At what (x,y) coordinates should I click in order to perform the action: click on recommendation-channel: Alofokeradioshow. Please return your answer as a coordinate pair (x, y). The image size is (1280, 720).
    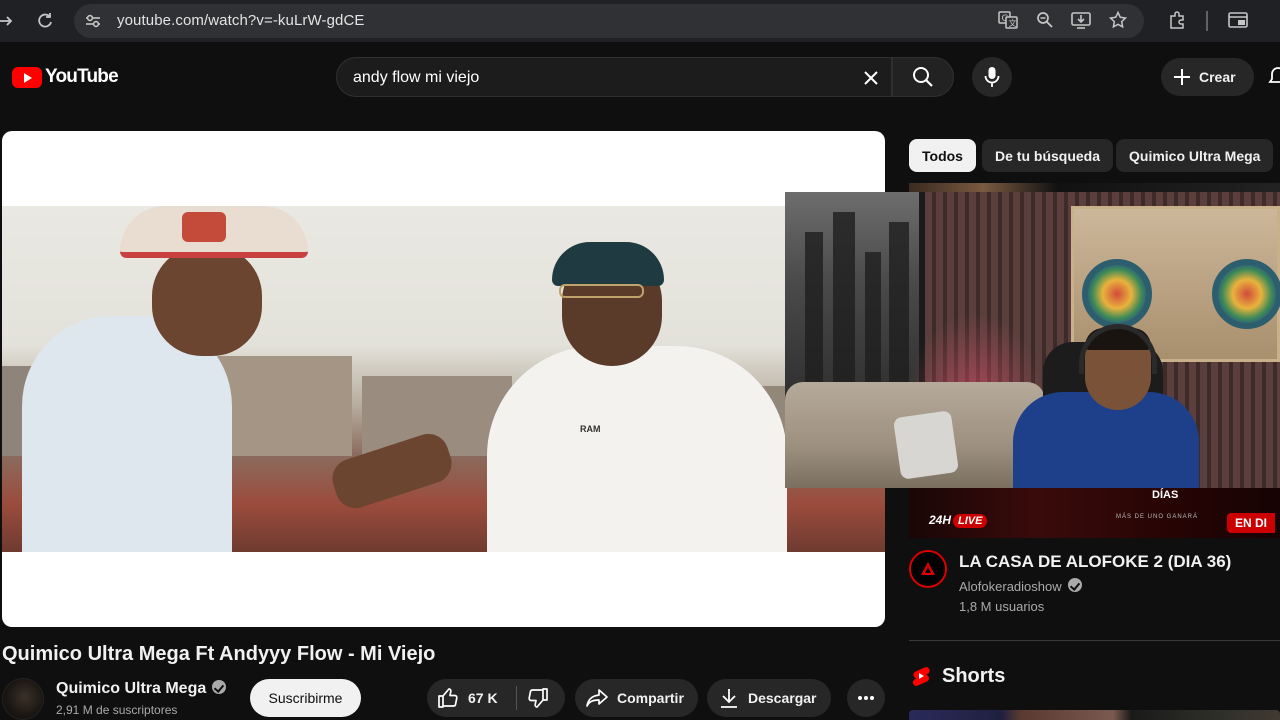
    Looking at the image, I should click on (1020, 586).